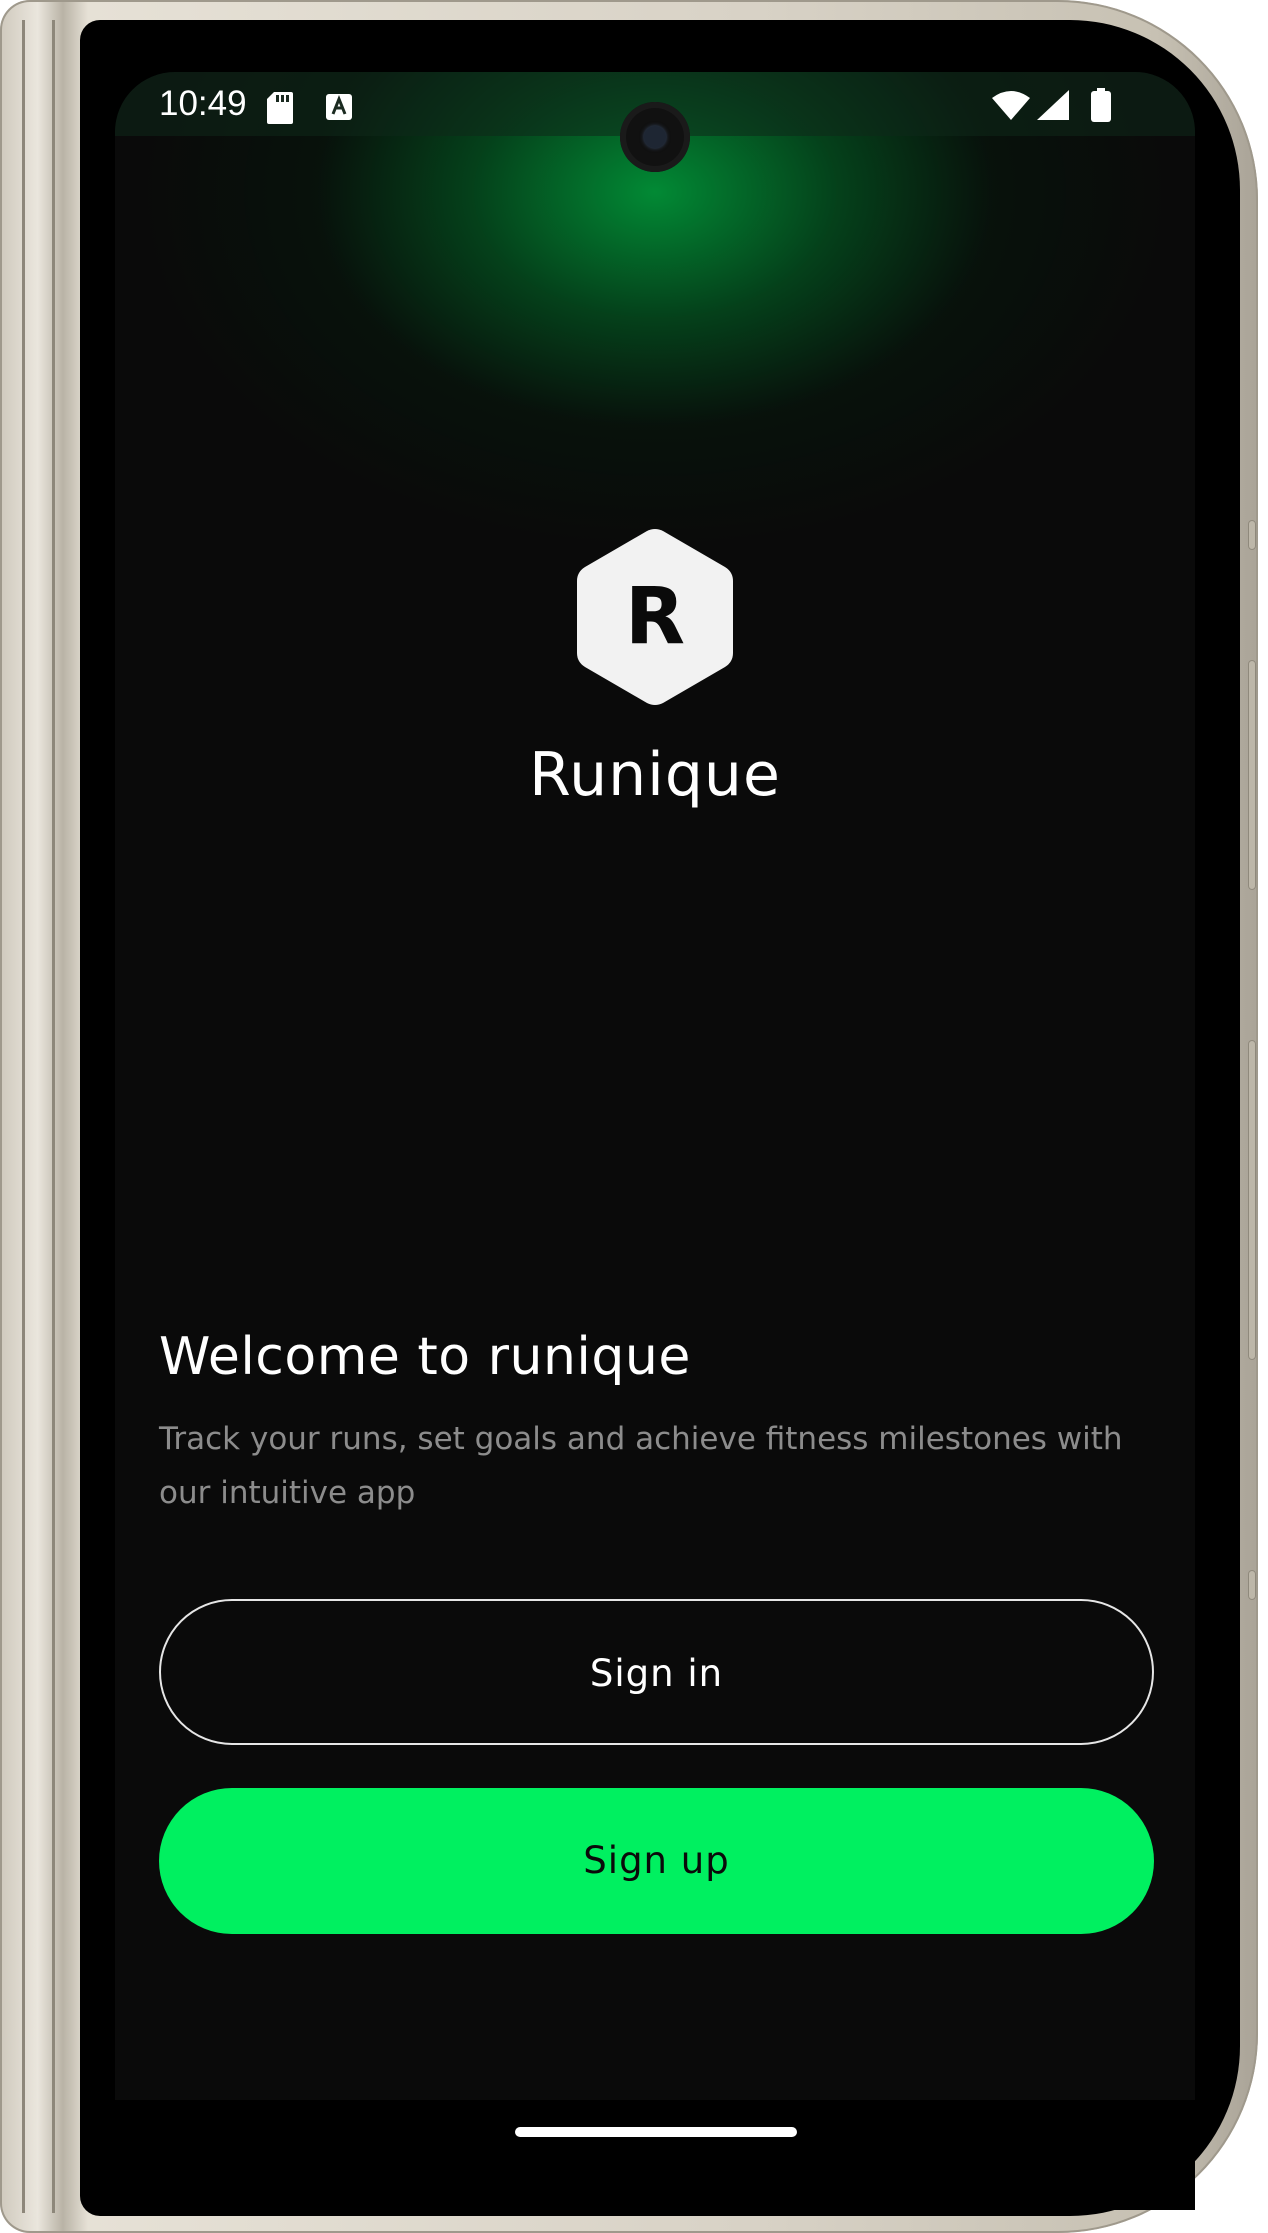 The image size is (1268, 2233). What do you see at coordinates (655, 137) in the screenshot?
I see `front-camera` at bounding box center [655, 137].